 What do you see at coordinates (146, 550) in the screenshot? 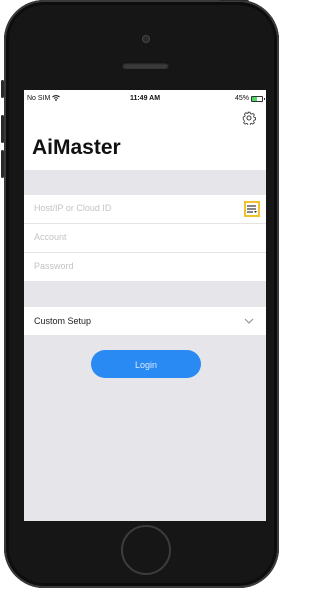
I see `home-button` at bounding box center [146, 550].